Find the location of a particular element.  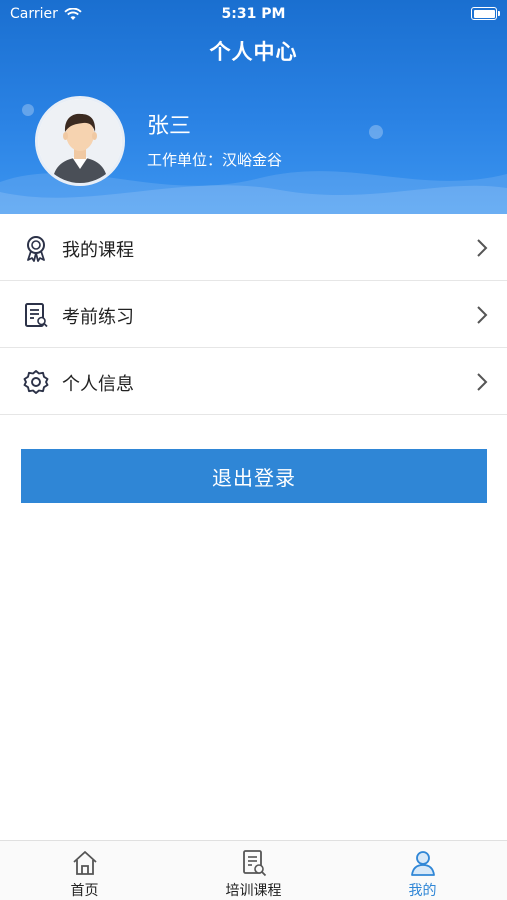

award-icon is located at coordinates (36, 249).